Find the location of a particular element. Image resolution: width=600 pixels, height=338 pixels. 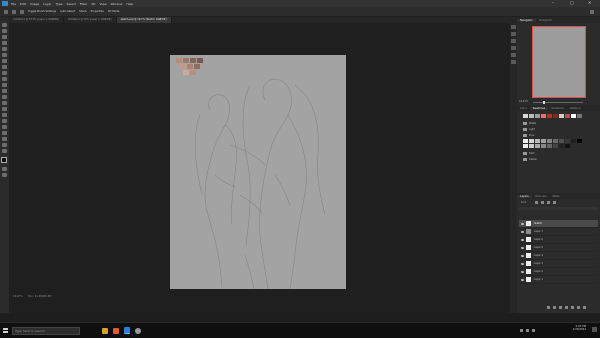

blur-tool-icon is located at coordinates (4, 103).